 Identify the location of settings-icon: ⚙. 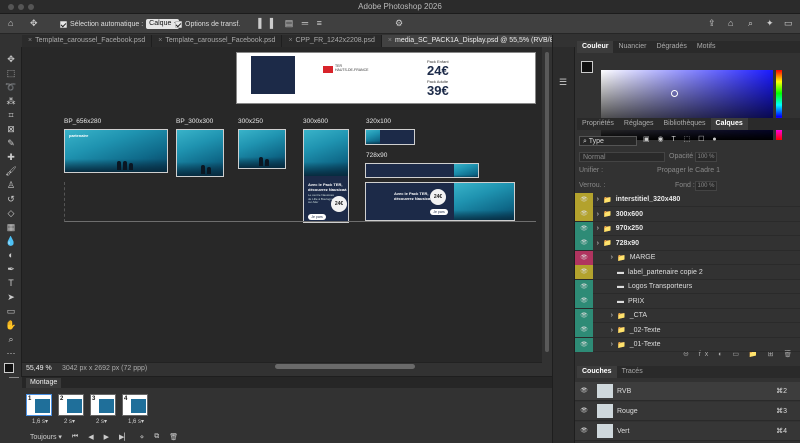
(399, 23).